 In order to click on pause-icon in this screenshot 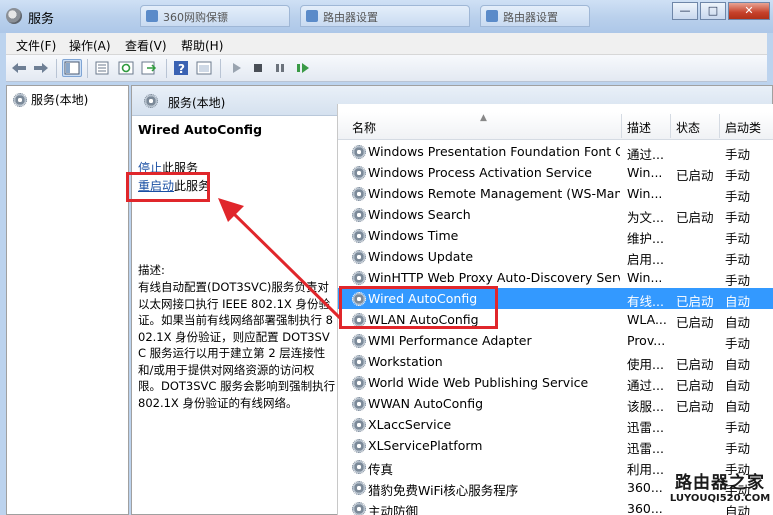, I will do `click(280, 68)`.